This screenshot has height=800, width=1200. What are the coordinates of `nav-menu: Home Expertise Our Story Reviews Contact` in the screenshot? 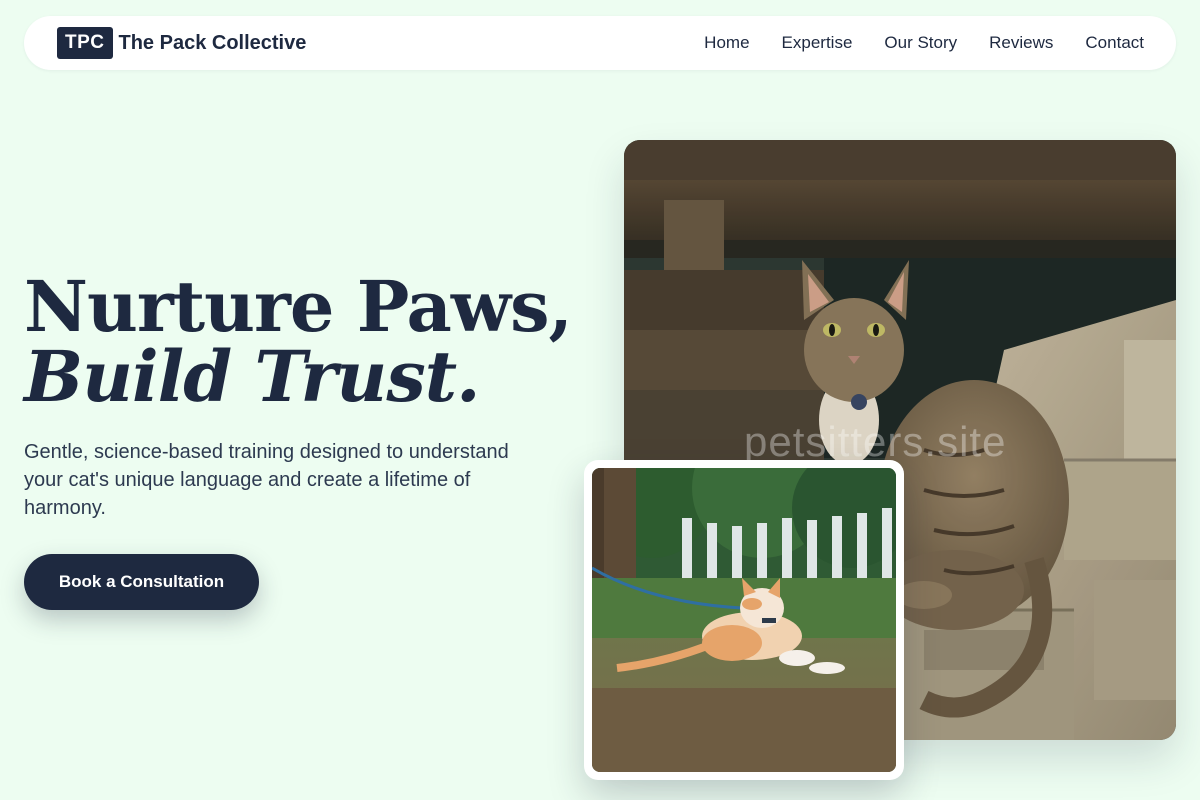 It's located at (924, 43).